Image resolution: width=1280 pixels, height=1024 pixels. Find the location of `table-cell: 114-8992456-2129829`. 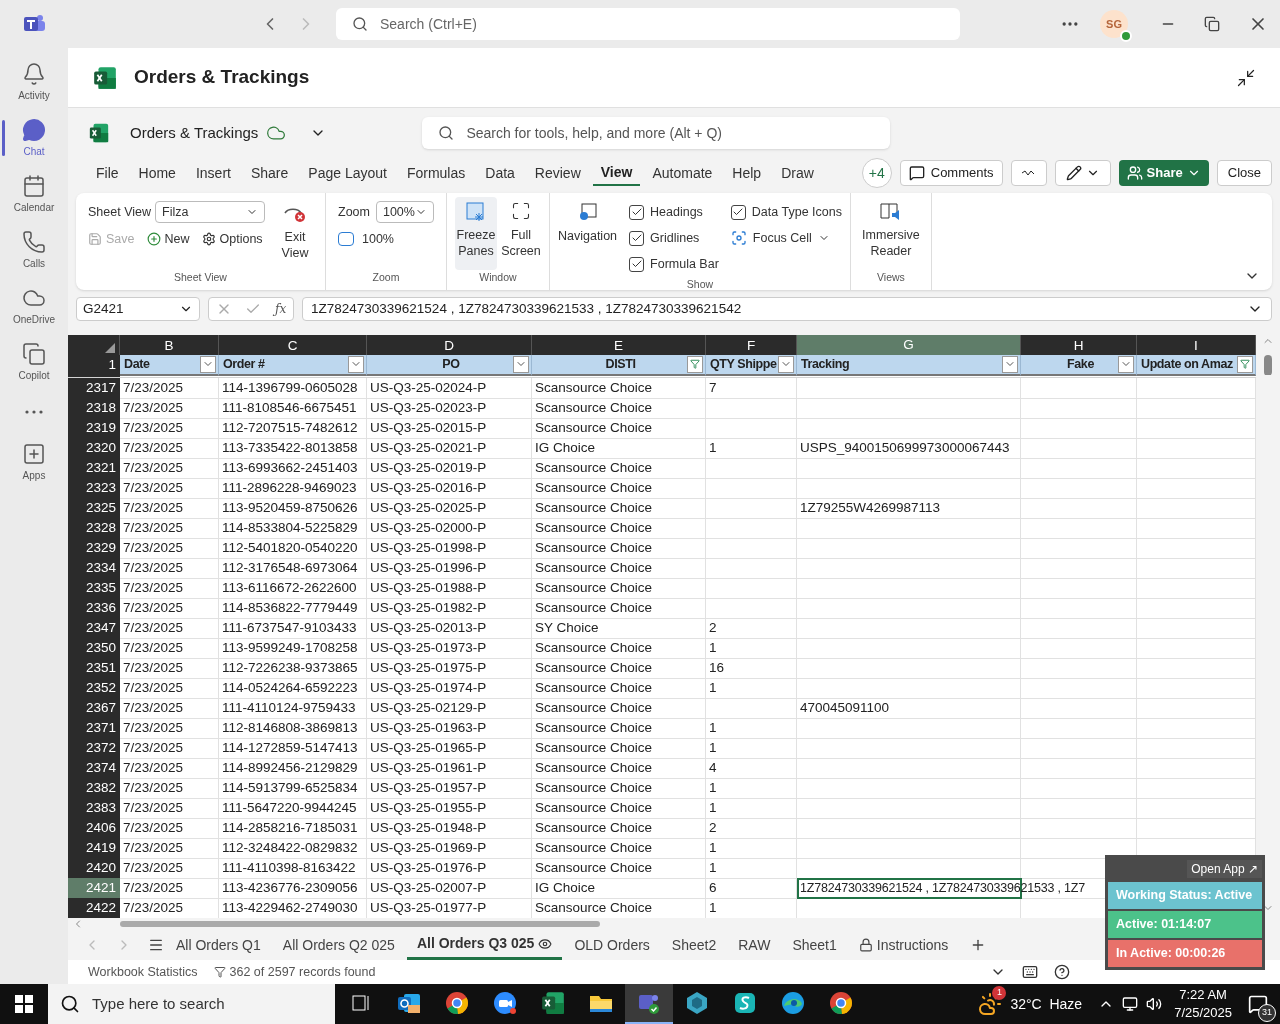

table-cell: 114-8992456-2129829 is located at coordinates (293, 769).